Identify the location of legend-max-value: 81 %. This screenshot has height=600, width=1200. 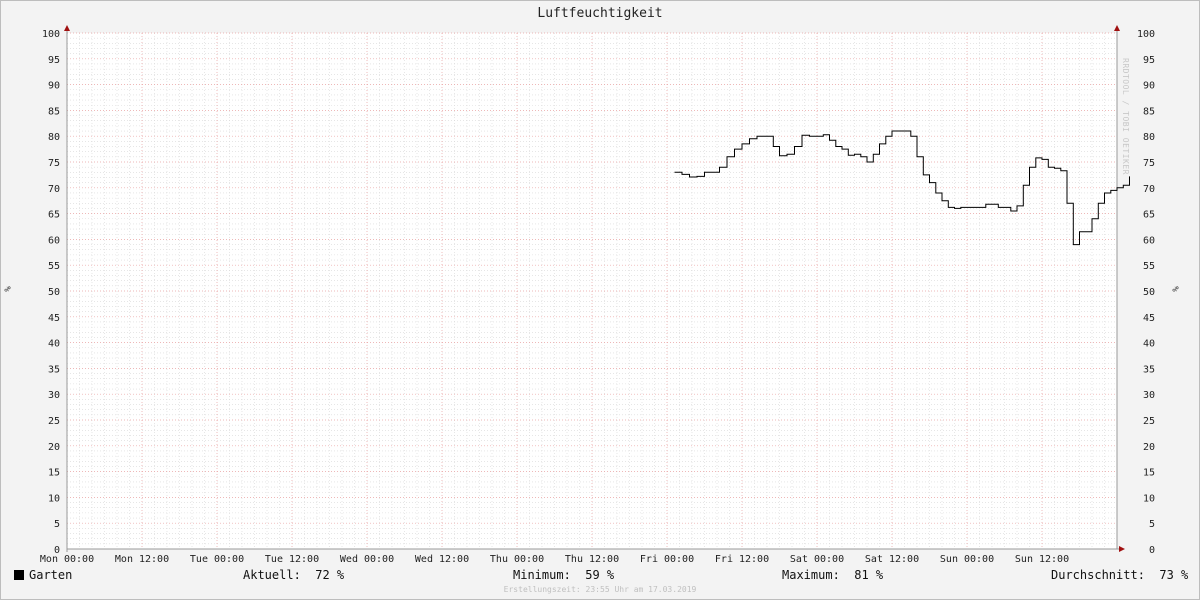
(869, 575).